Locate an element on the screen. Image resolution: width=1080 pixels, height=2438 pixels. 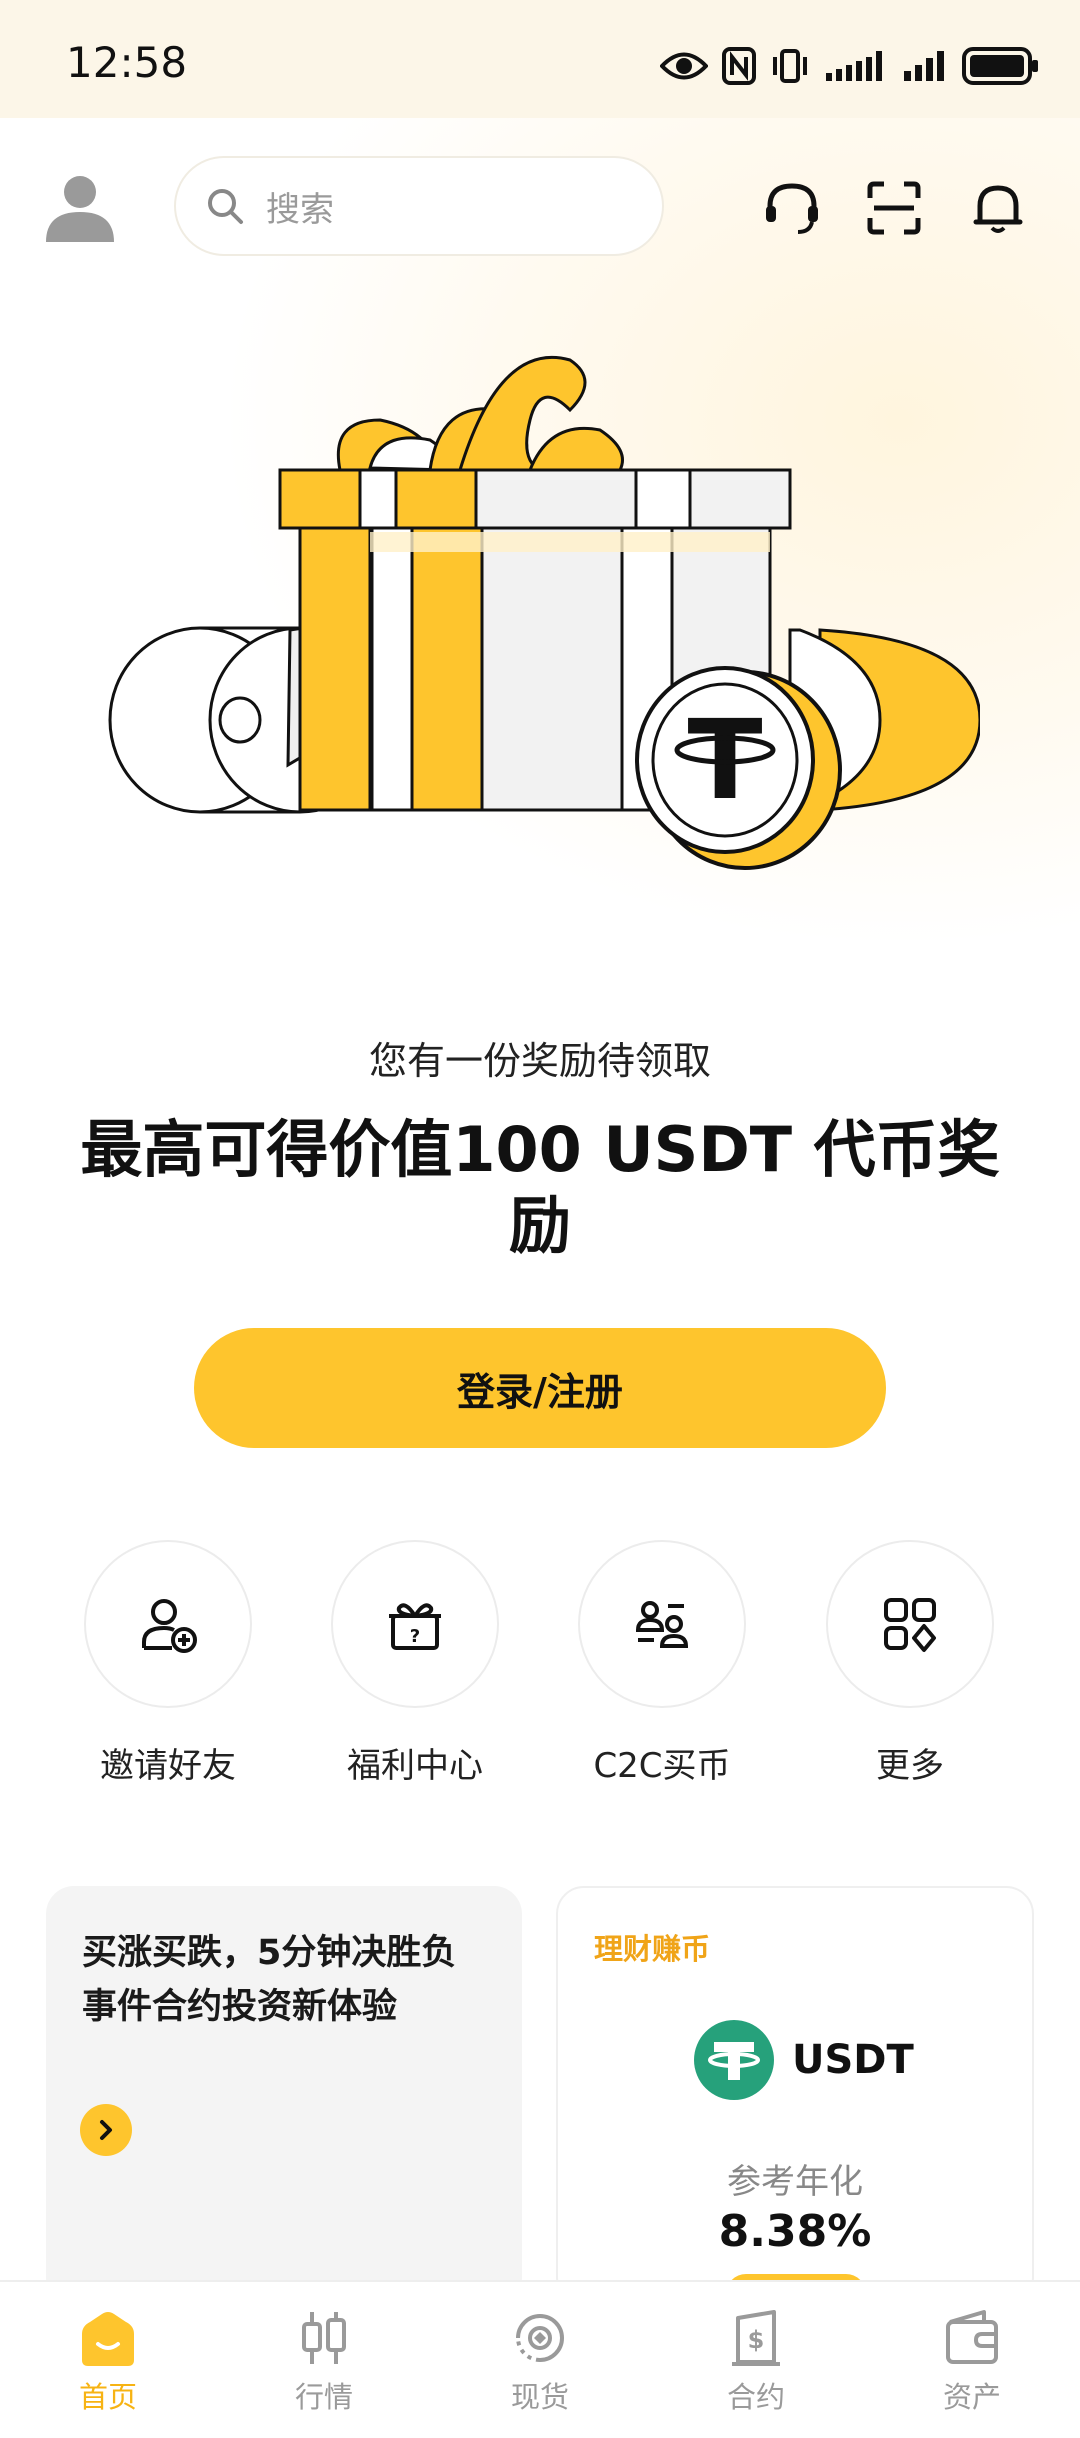
quick-action-label: C2C买币 is located at coordinates (662, 1766).